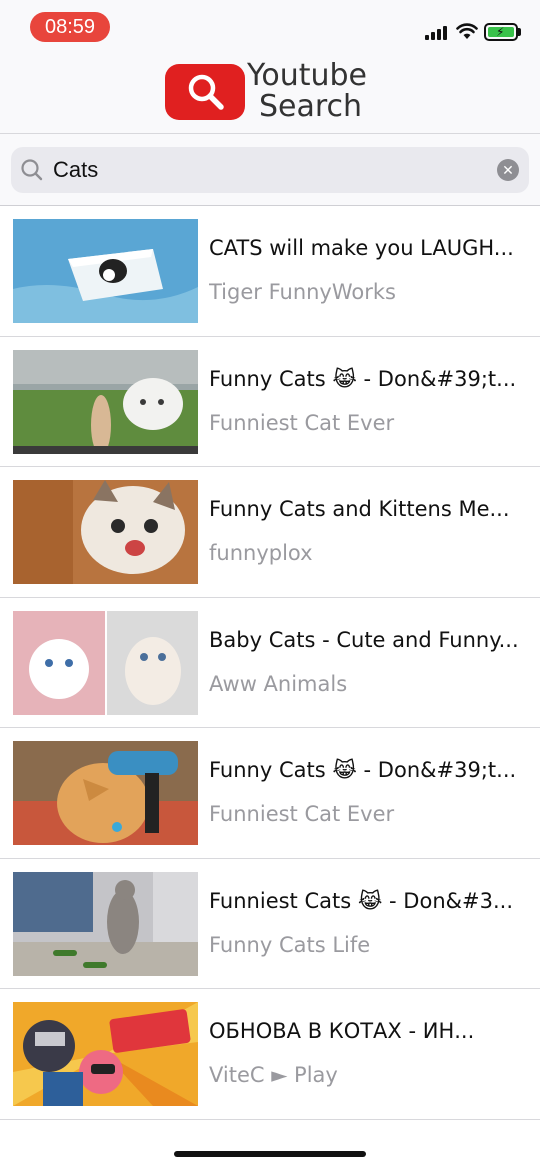  What do you see at coordinates (508, 170) in the screenshot?
I see `clear-search-button: ✕` at bounding box center [508, 170].